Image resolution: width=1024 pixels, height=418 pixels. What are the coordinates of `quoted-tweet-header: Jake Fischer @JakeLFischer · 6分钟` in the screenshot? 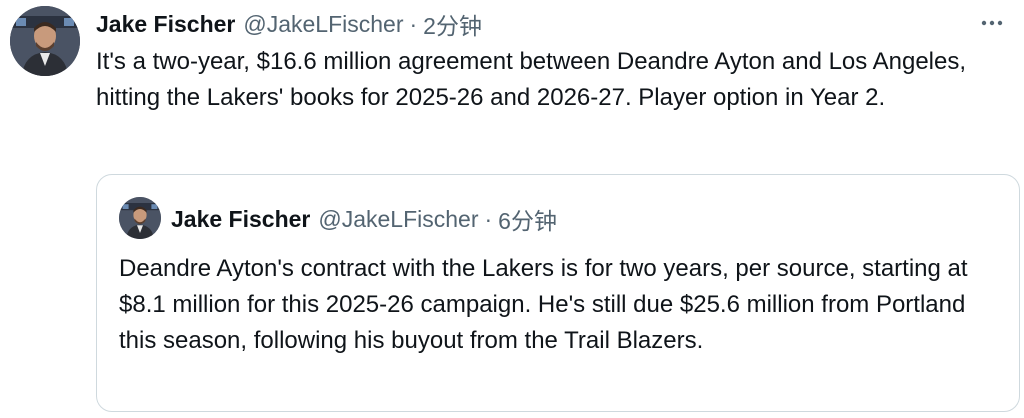 It's located at (364, 219).